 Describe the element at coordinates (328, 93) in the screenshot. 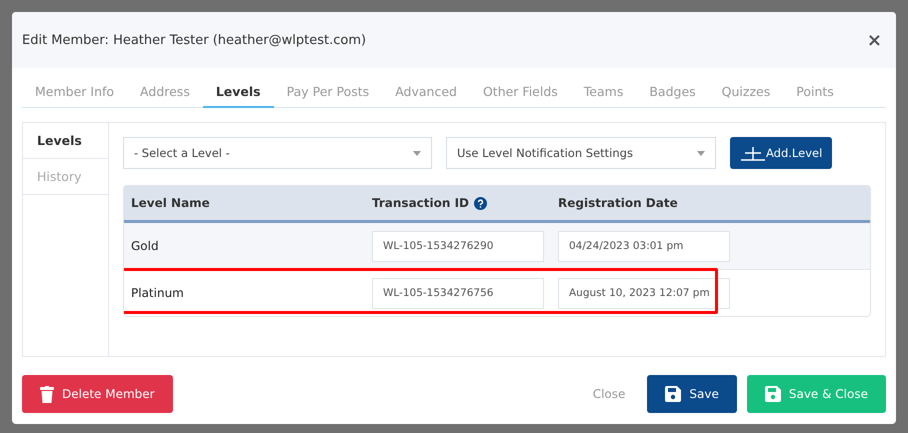

I see `tab: Pay Per Posts` at that location.